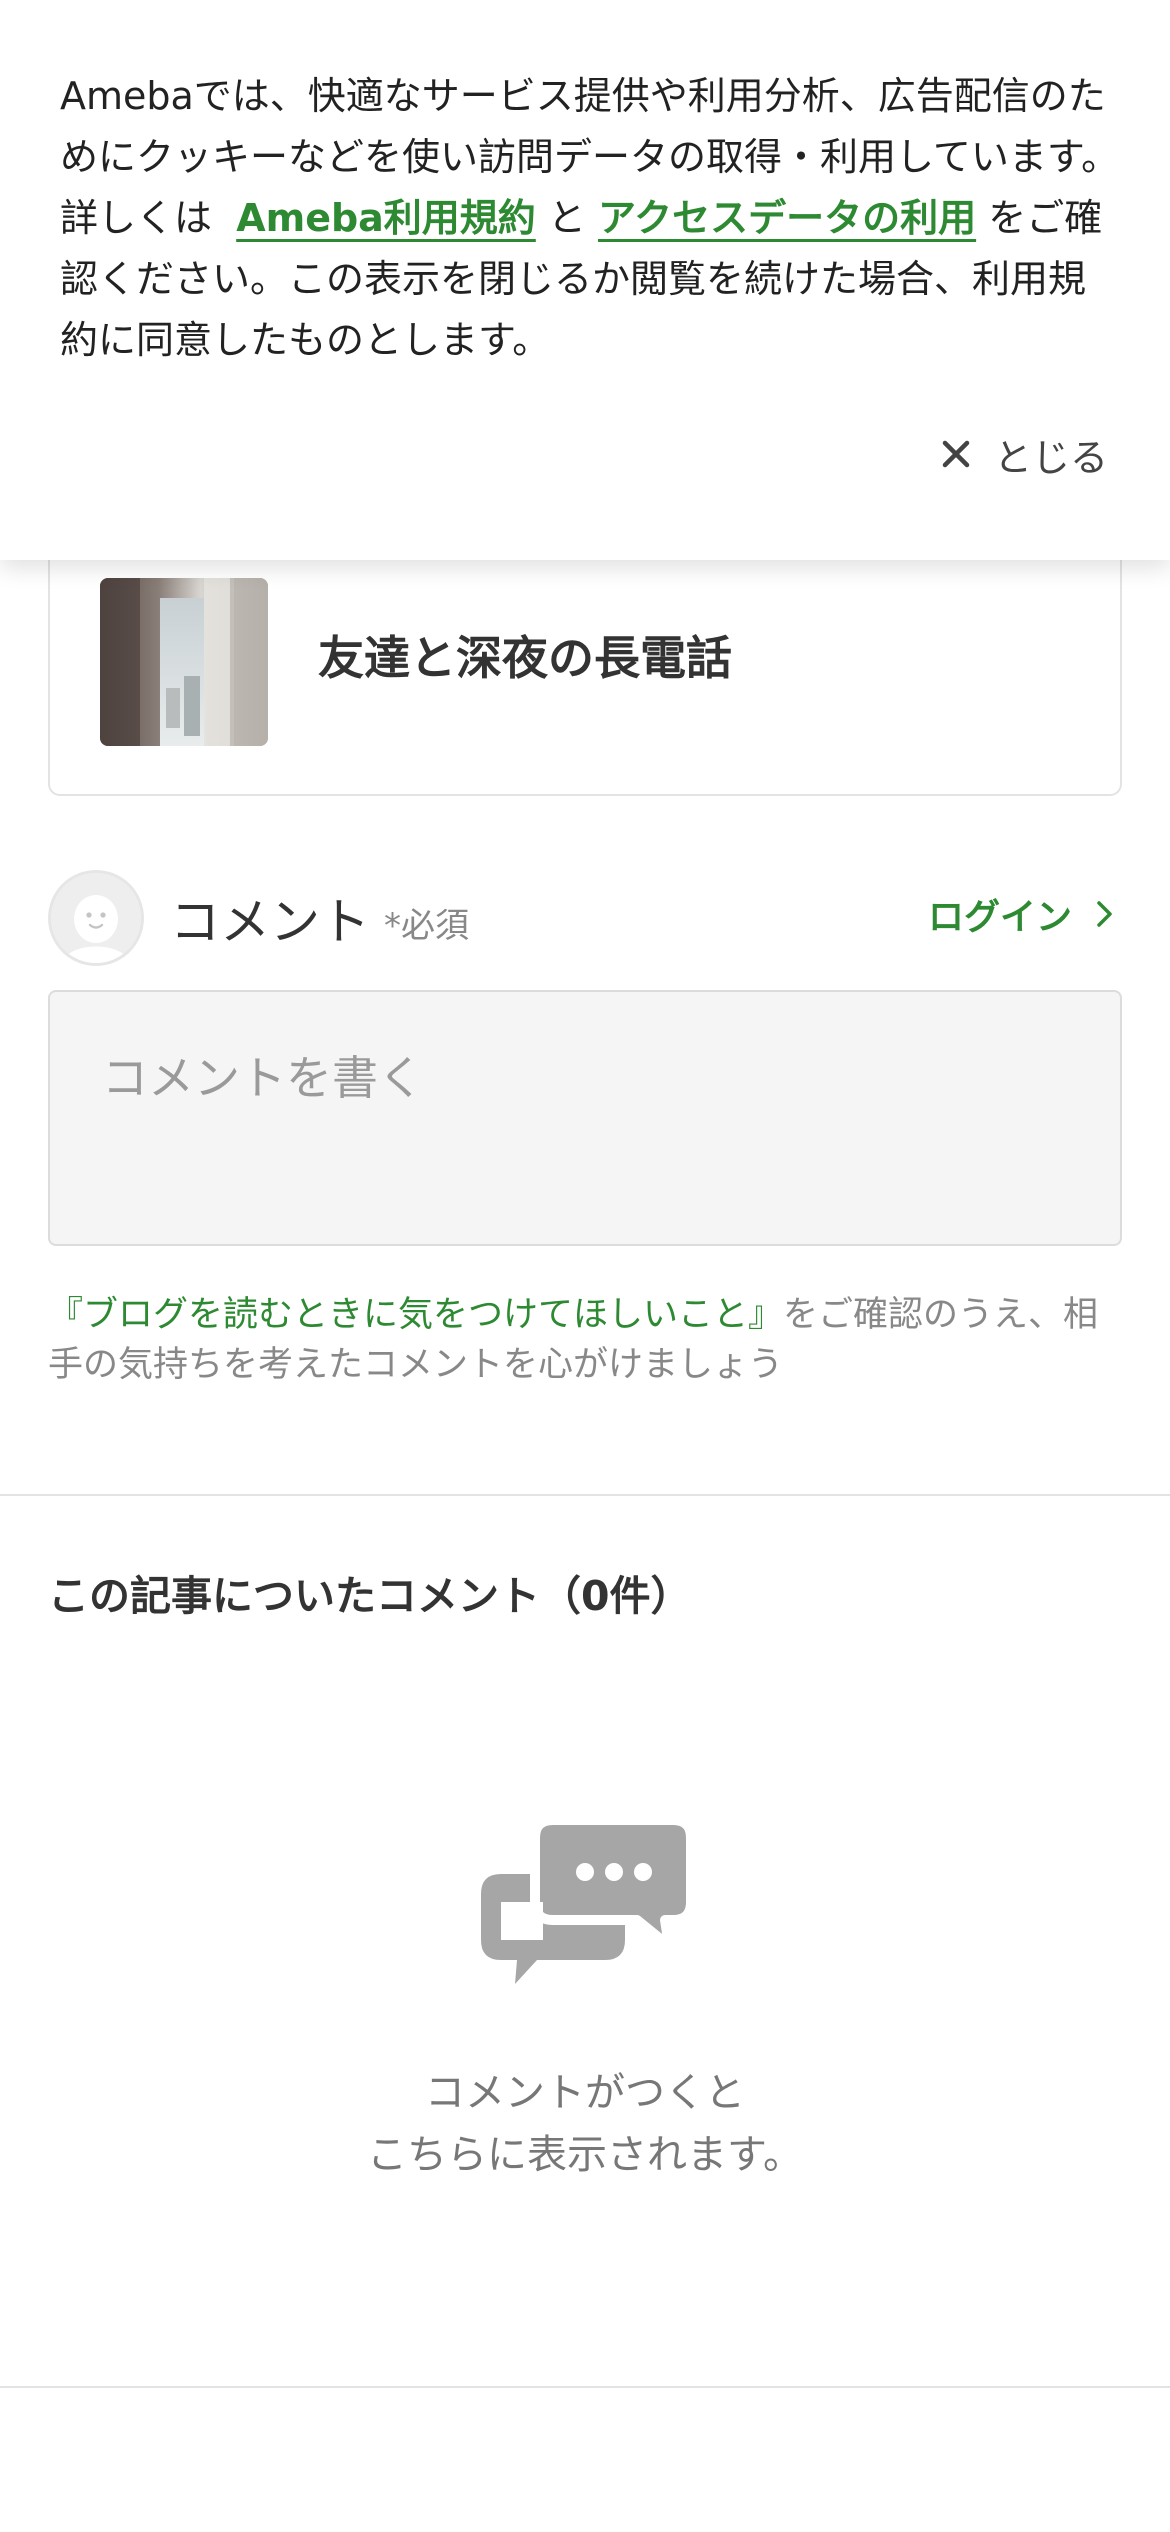  Describe the element at coordinates (585, 2387) in the screenshot. I see `bottom-divider` at that location.